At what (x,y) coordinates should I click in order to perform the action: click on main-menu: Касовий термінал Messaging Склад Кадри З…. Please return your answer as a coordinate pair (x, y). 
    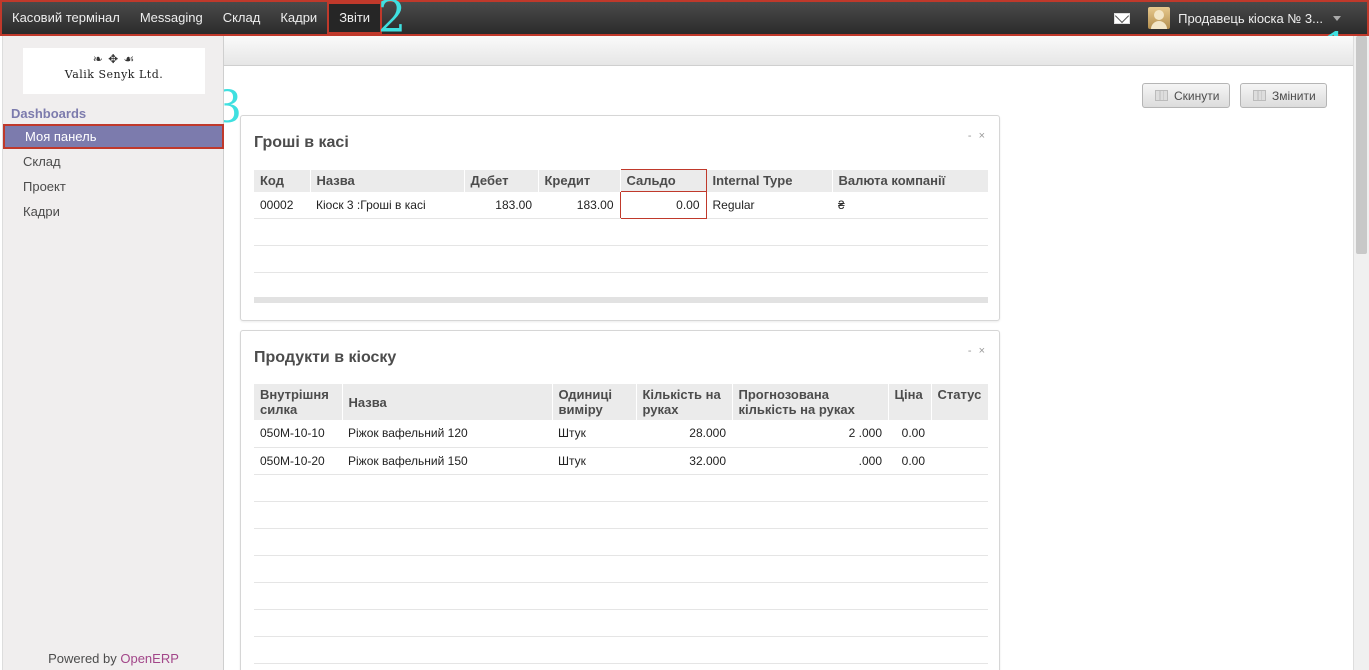
    Looking at the image, I should click on (192, 18).